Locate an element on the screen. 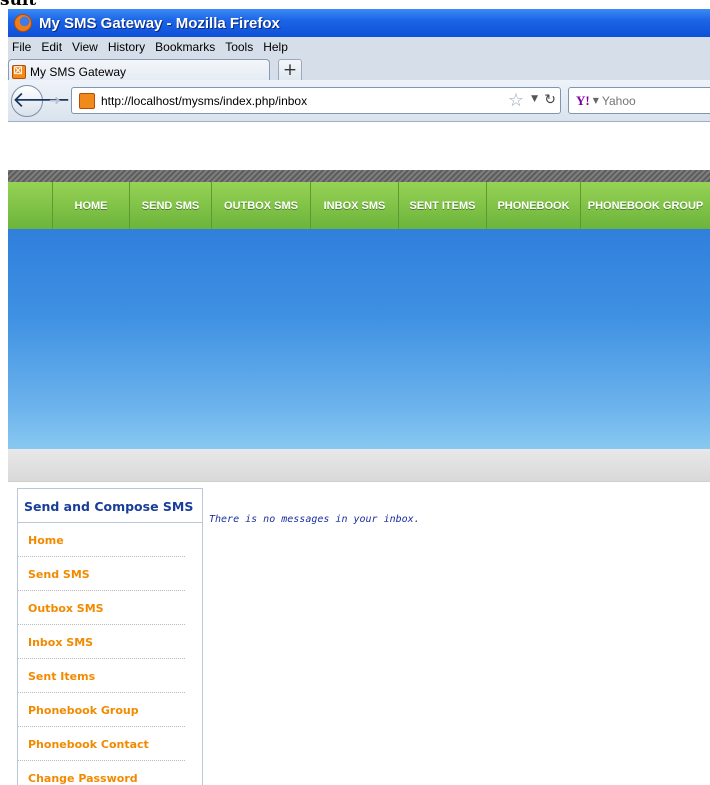 The width and height of the screenshot is (710, 785). breadcrumb-bar is located at coordinates (359, 465).